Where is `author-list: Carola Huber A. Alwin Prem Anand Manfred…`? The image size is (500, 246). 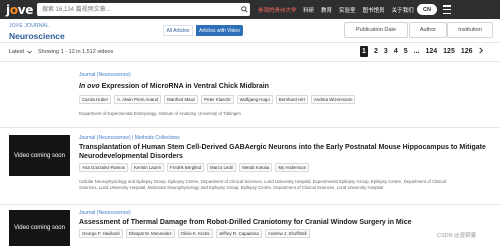
author-list: Carola Huber A. Alwin Prem Anand Manfred… is located at coordinates (217, 99).